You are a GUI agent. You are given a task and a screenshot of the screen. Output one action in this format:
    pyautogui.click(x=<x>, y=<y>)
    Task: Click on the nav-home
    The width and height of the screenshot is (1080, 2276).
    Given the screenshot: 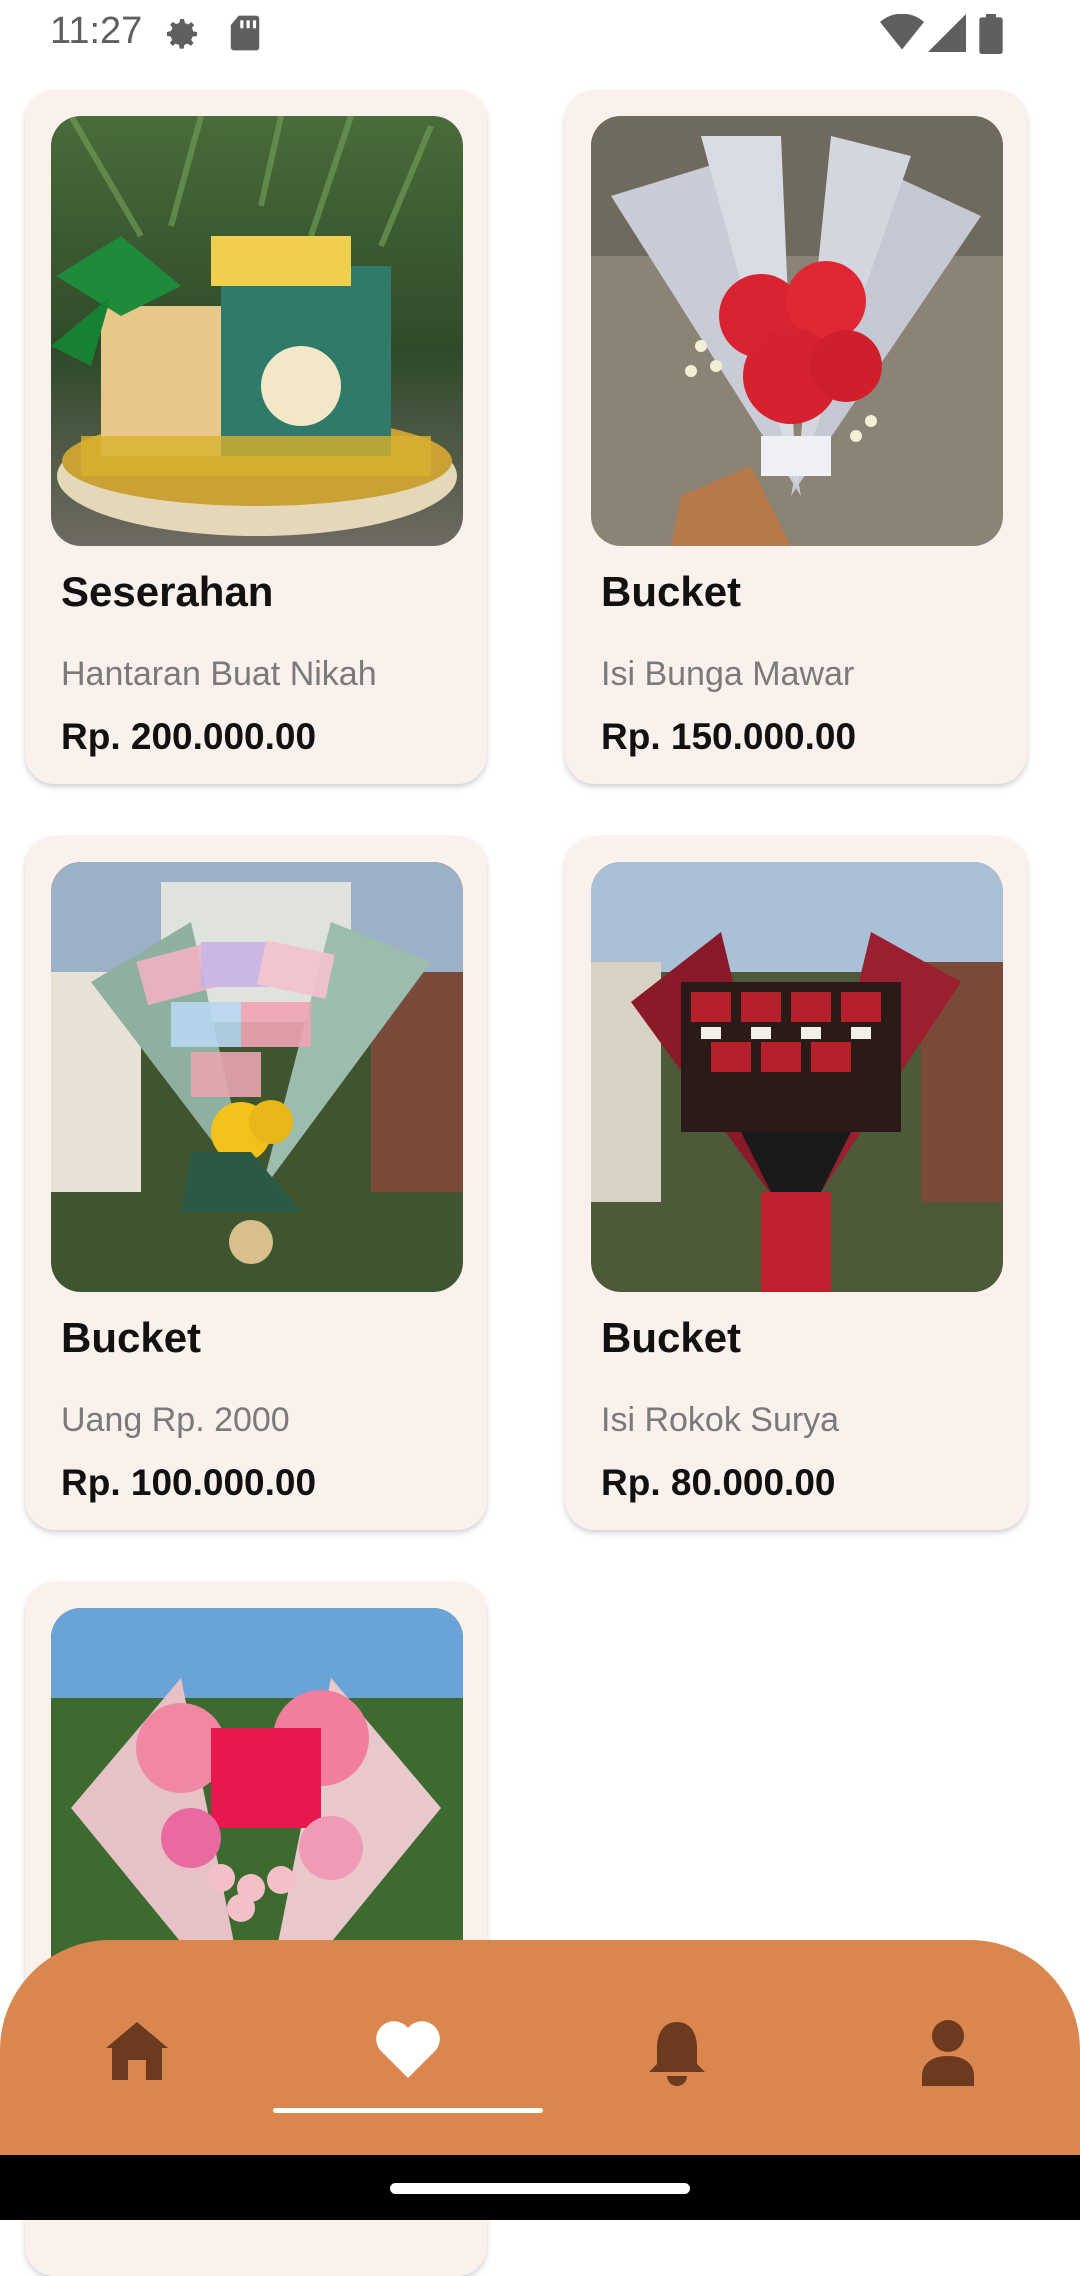 What is the action you would take?
    pyautogui.click(x=137, y=2047)
    